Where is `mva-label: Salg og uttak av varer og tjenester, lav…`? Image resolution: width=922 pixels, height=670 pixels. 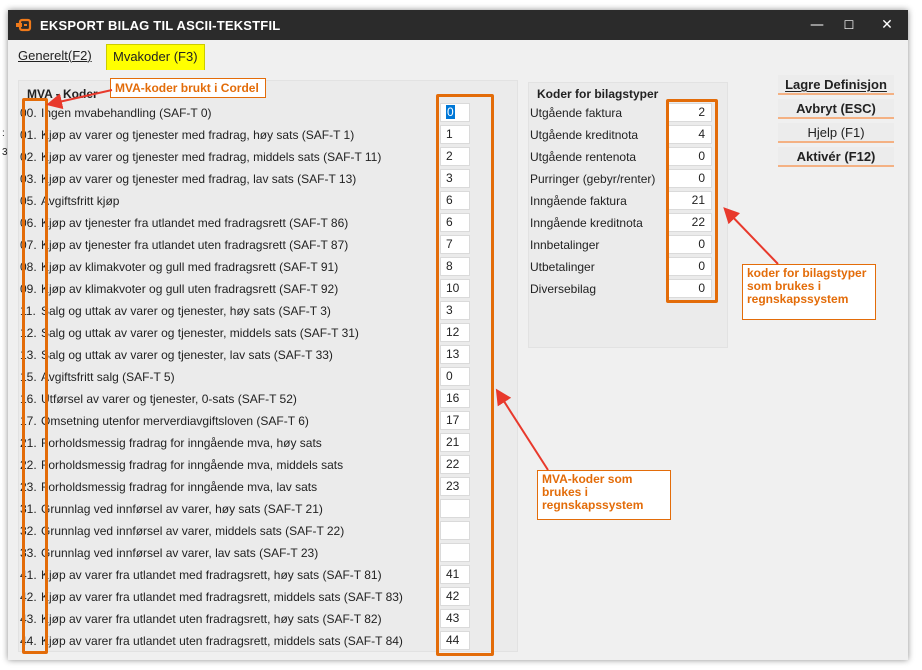 mva-label: Salg og uttak av varer og tjenester, lav… is located at coordinates (187, 355).